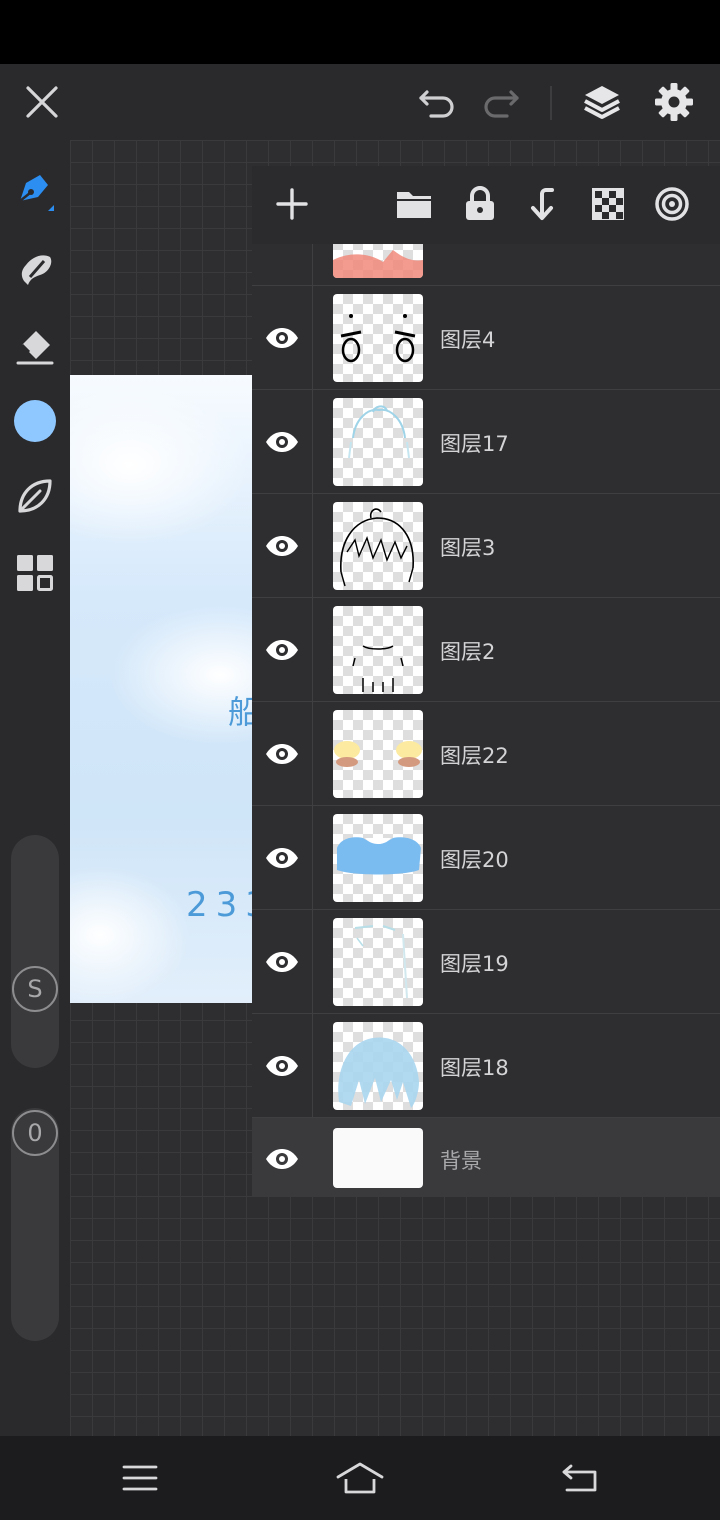 This screenshot has height=1520, width=720. I want to click on gear-icon, so click(674, 102).